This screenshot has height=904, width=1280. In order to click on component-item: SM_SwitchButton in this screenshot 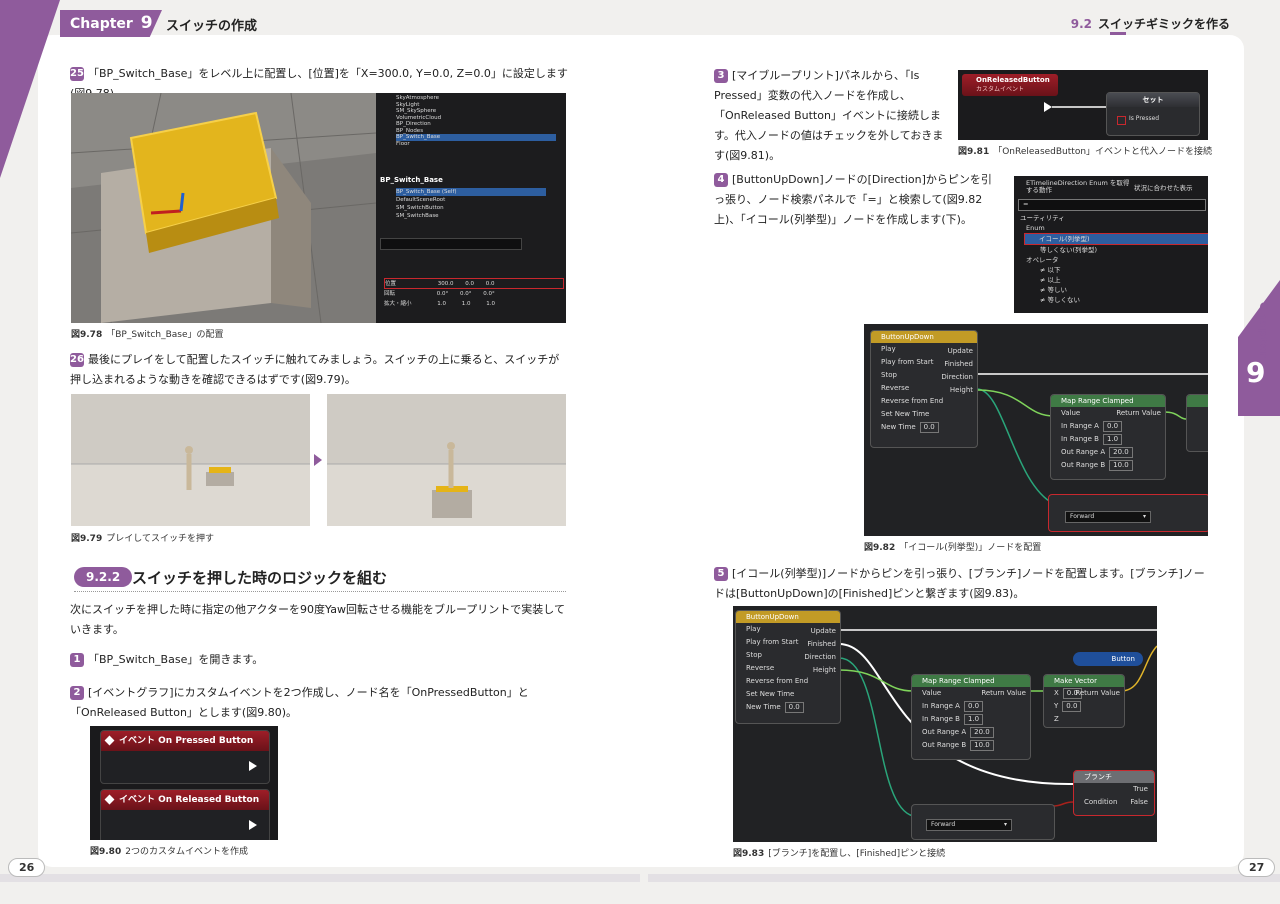, I will do `click(471, 208)`.